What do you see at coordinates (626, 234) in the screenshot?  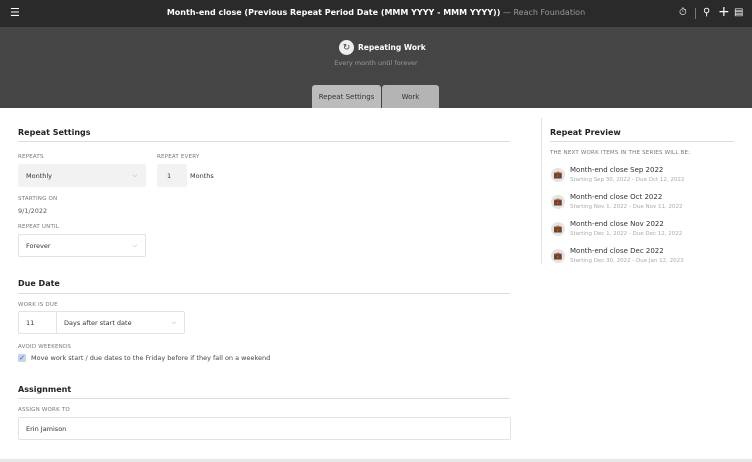 I see `preview-item-dates: Starting Dec 1, 2022 - Due Dec 12, 2022` at bounding box center [626, 234].